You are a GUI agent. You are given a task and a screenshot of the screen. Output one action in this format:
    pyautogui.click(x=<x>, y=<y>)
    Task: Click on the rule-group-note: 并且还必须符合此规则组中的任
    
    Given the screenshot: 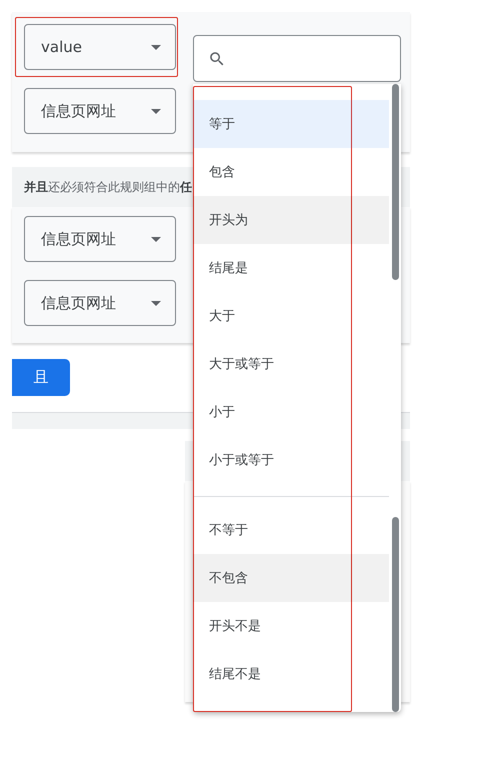 What is the action you would take?
    pyautogui.click(x=108, y=187)
    